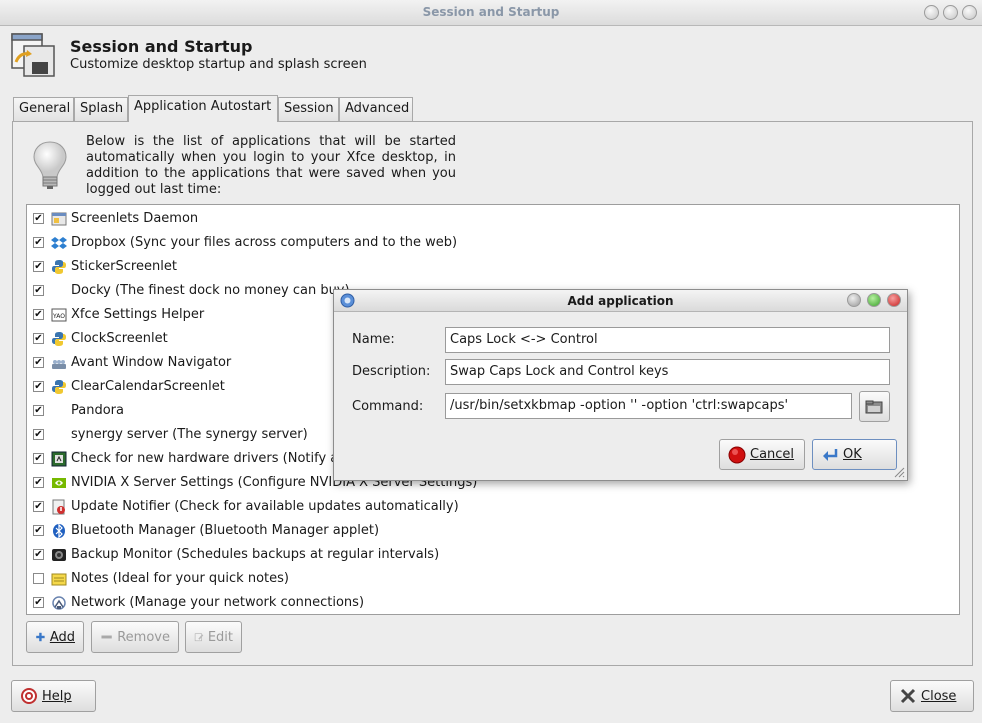 The height and width of the screenshot is (723, 982). Describe the element at coordinates (33, 55) in the screenshot. I see `session-startup-icon` at that location.